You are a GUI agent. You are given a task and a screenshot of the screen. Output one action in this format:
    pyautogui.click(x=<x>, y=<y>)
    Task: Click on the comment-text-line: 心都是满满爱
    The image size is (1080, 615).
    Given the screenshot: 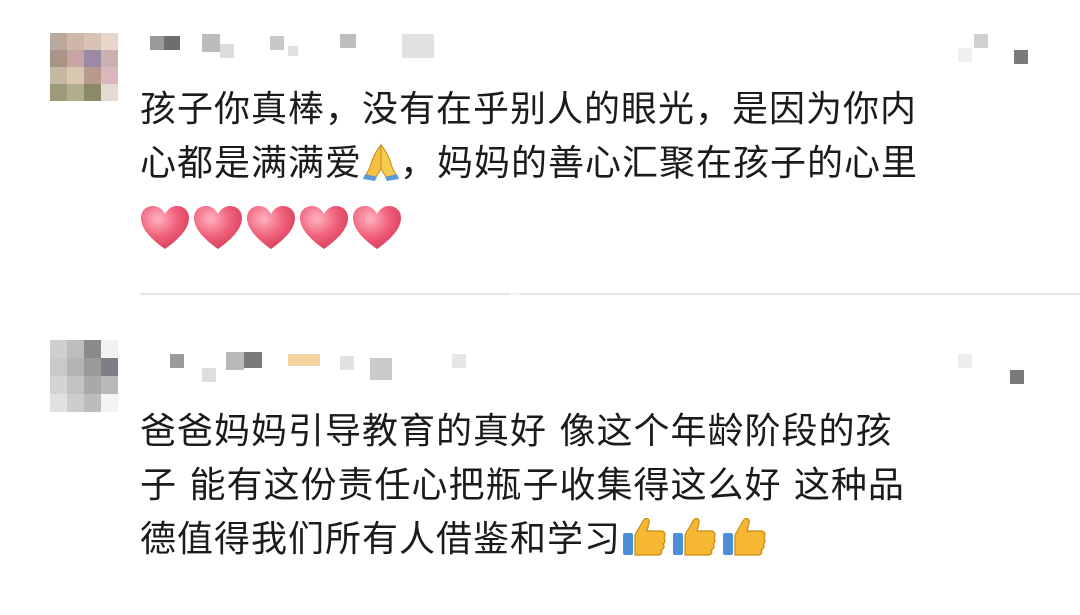 What is the action you would take?
    pyautogui.click(x=251, y=163)
    